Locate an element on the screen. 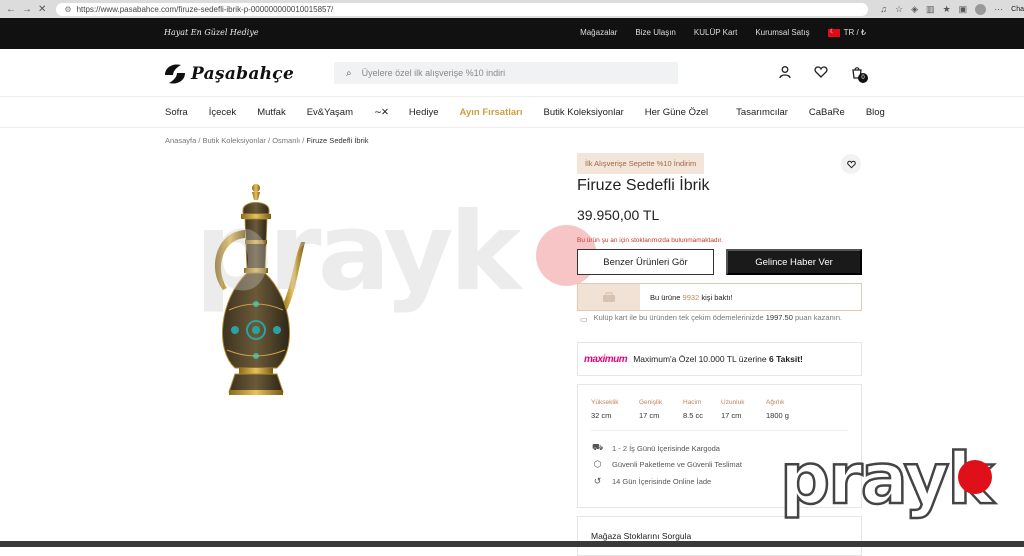 The image size is (1024, 556). search-input: ⌕ Üyelere özel ilk alışverişe %10 indiri is located at coordinates (506, 73).